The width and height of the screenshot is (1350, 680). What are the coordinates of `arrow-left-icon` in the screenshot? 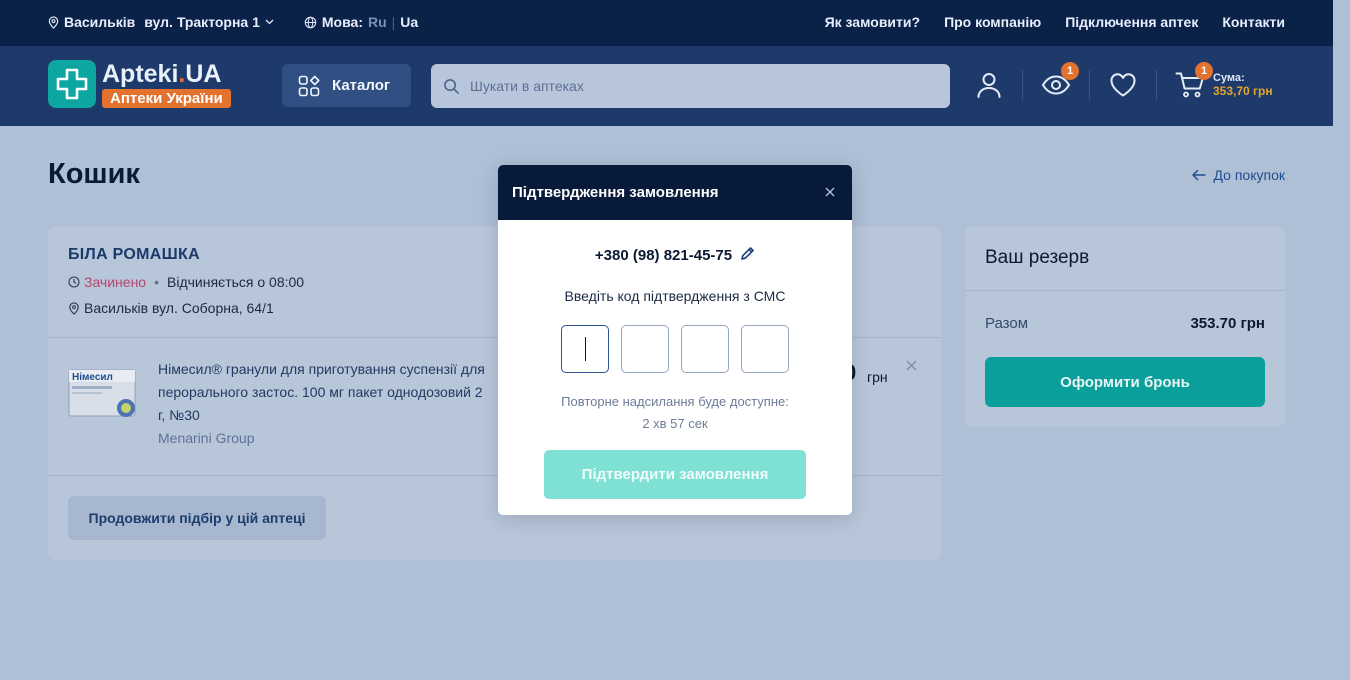 It's located at (1198, 175).